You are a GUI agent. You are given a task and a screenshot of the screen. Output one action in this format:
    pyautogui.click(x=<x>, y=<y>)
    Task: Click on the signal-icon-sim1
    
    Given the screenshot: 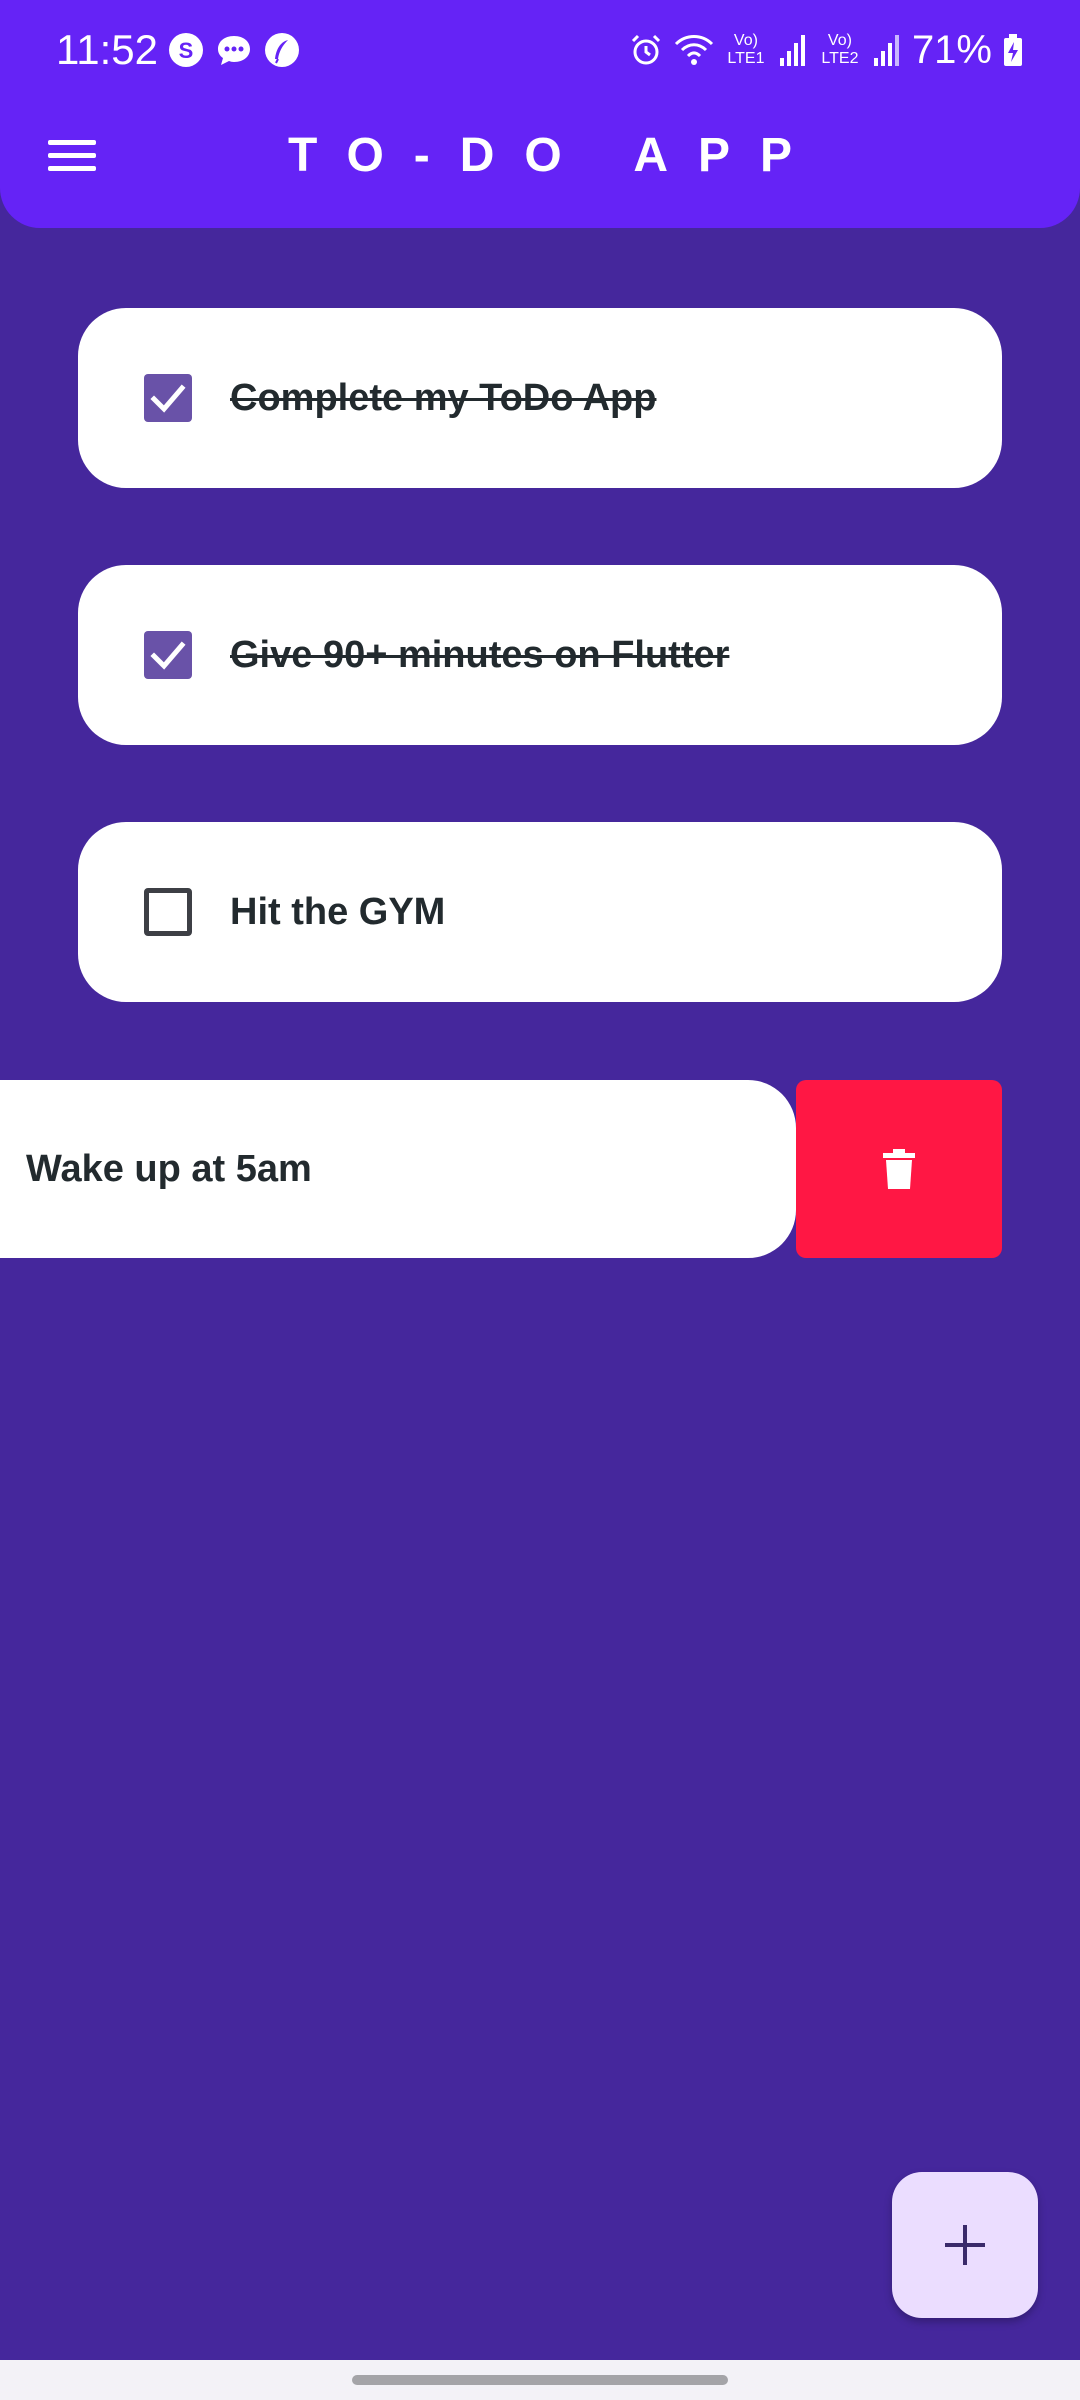 What is the action you would take?
    pyautogui.click(x=793, y=50)
    